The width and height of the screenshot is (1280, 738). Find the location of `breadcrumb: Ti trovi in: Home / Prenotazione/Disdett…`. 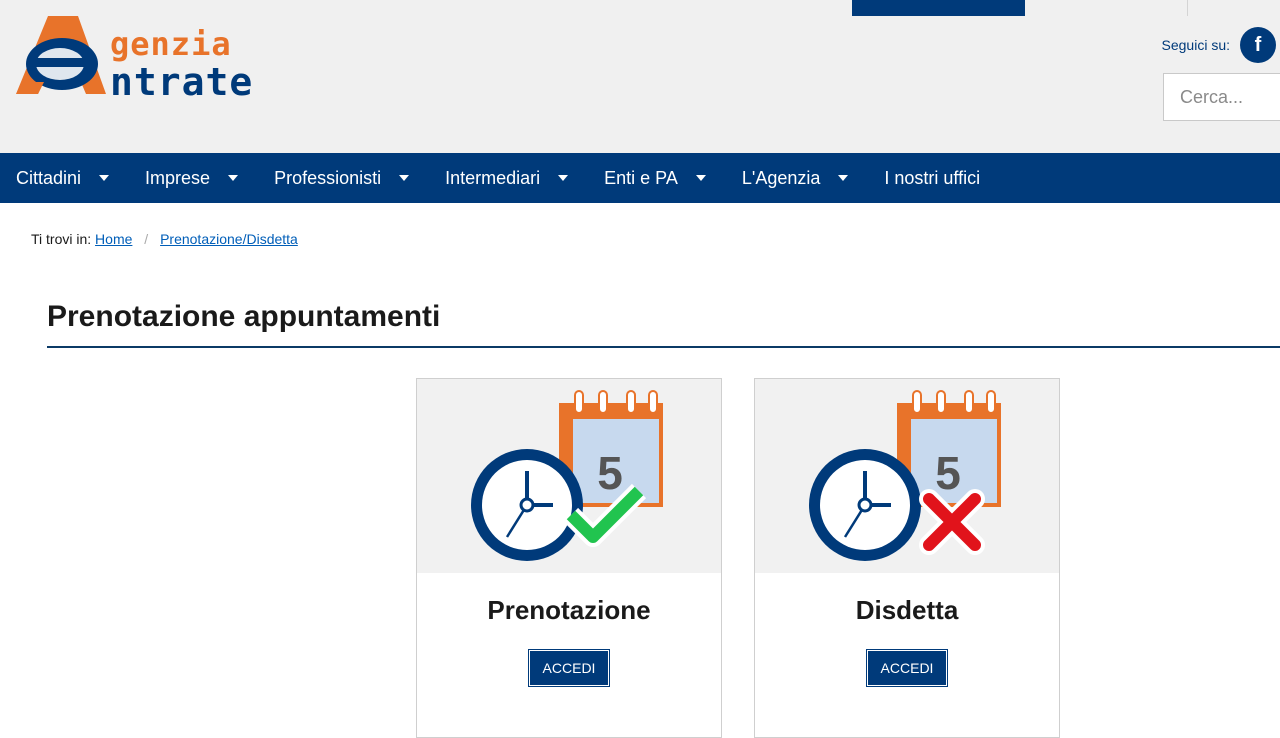

breadcrumb: Ti trovi in: Home / Prenotazione/Disdett… is located at coordinates (164, 239).